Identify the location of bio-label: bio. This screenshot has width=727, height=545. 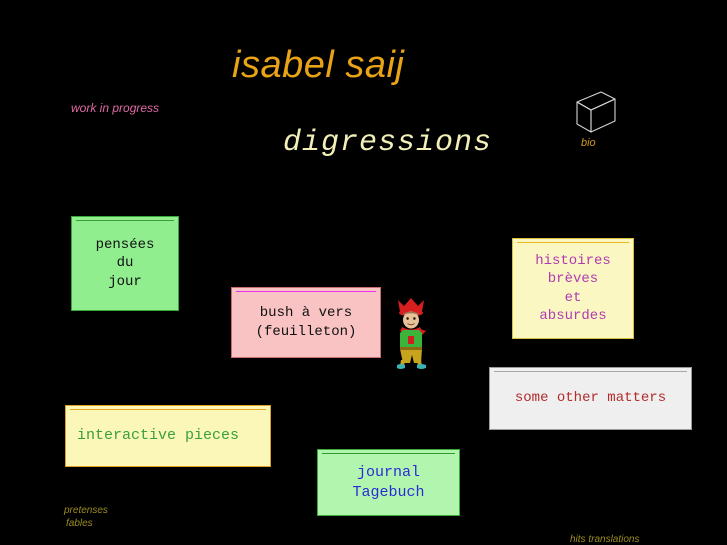
(588, 143).